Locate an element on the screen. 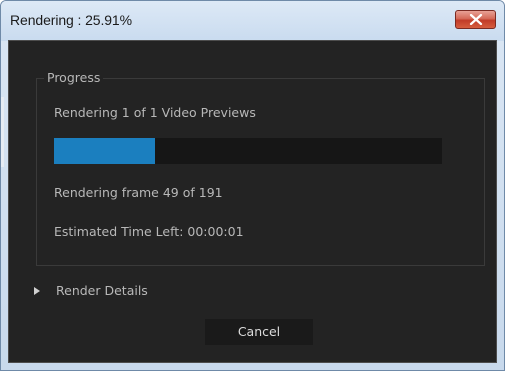 The image size is (505, 371). rendering-status-text: Rendering 1 of 1 Video Previews is located at coordinates (155, 112).